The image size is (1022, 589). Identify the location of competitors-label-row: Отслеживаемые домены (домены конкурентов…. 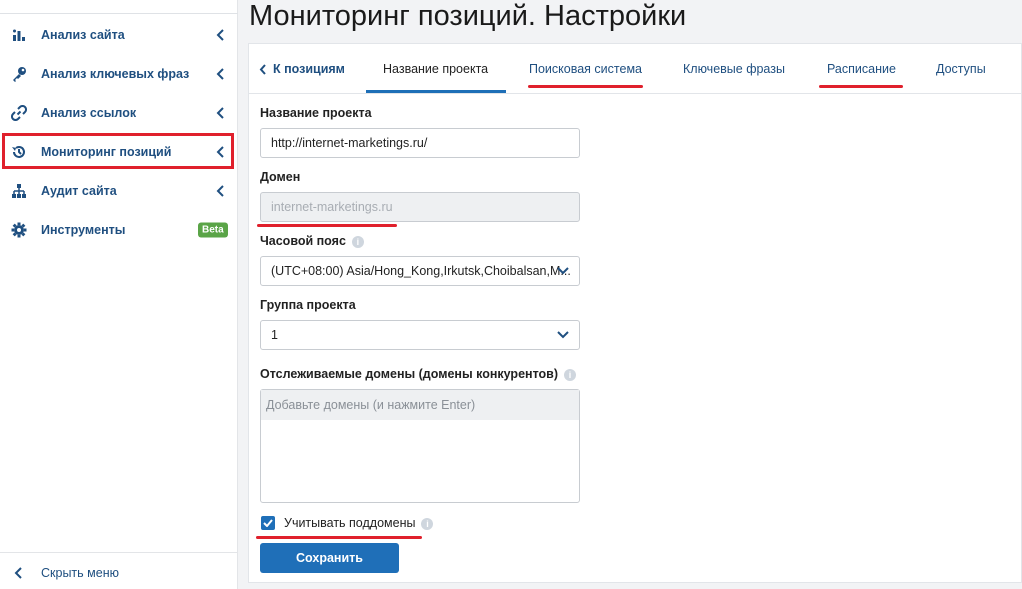
(418, 374).